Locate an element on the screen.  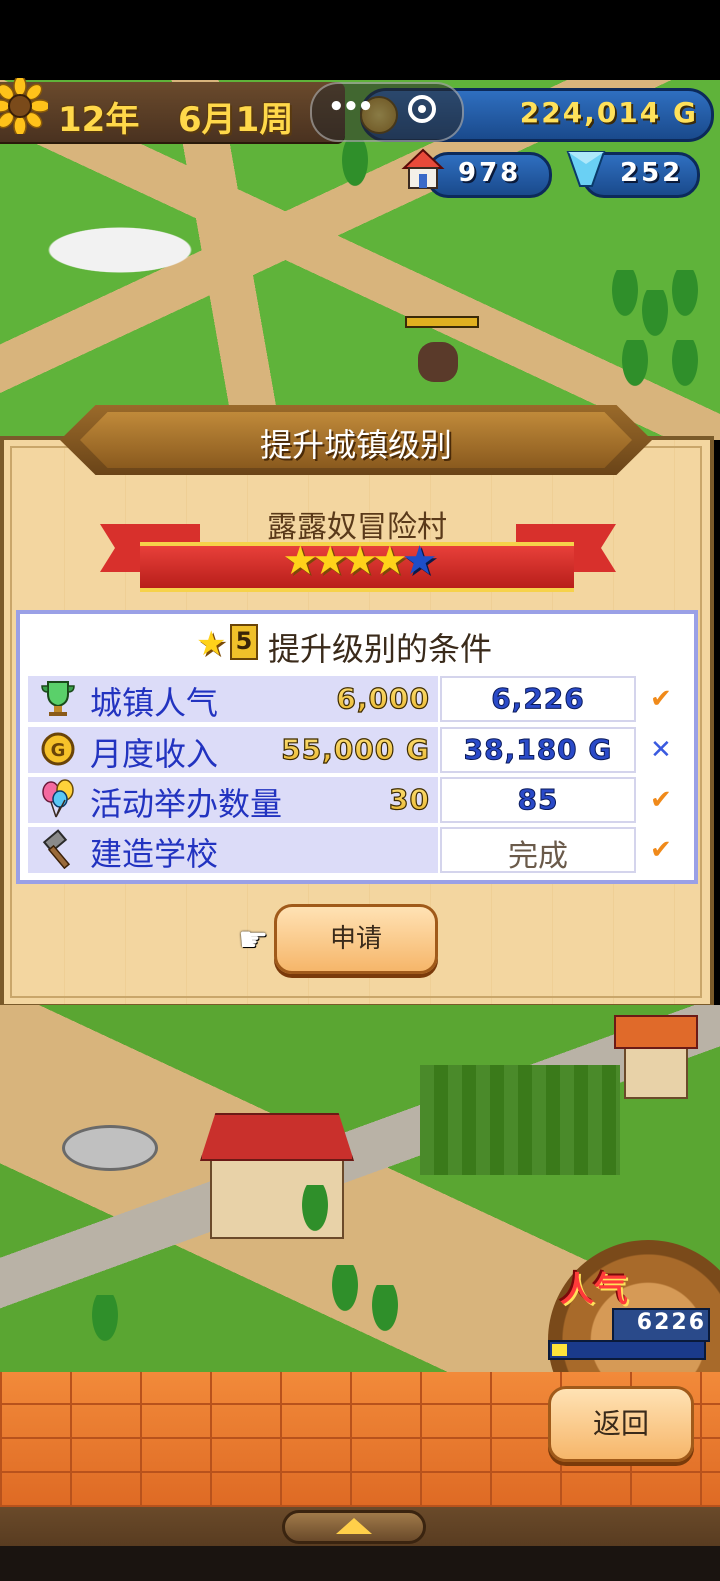
condition-current: 85 is located at coordinates (538, 800).